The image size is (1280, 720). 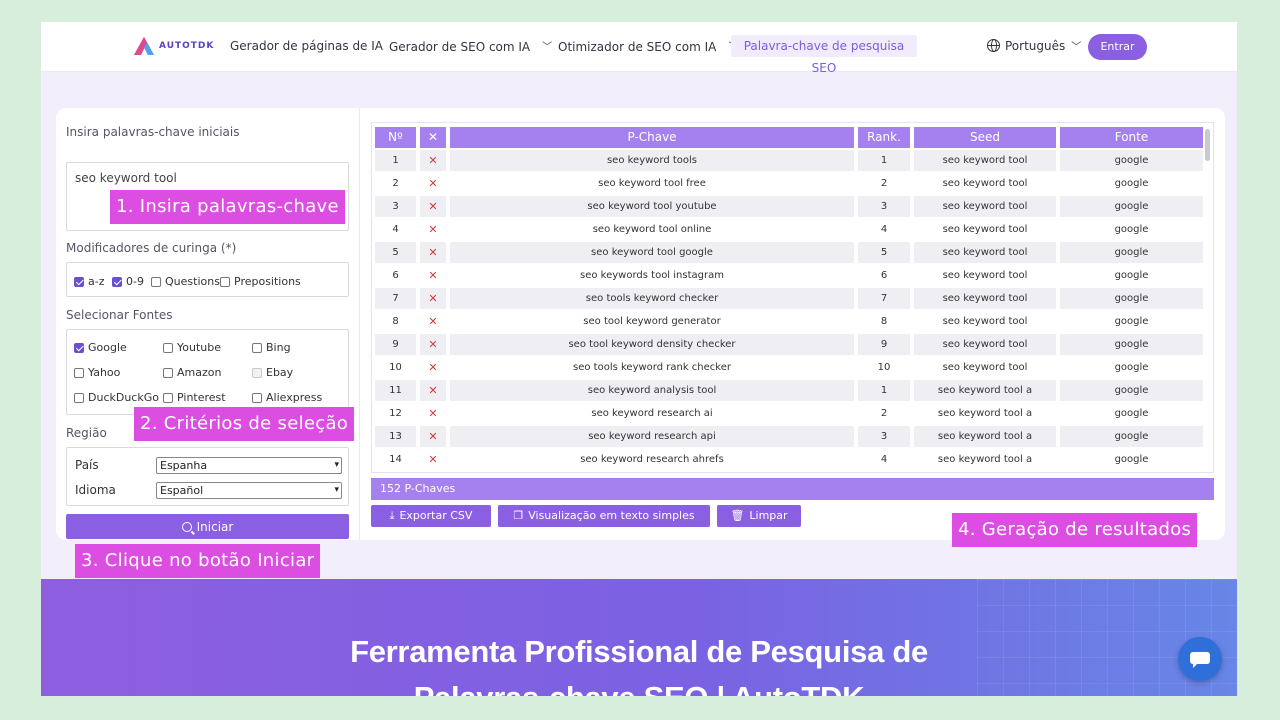 What do you see at coordinates (96, 281) in the screenshot?
I see `checkbox-label: a-z` at bounding box center [96, 281].